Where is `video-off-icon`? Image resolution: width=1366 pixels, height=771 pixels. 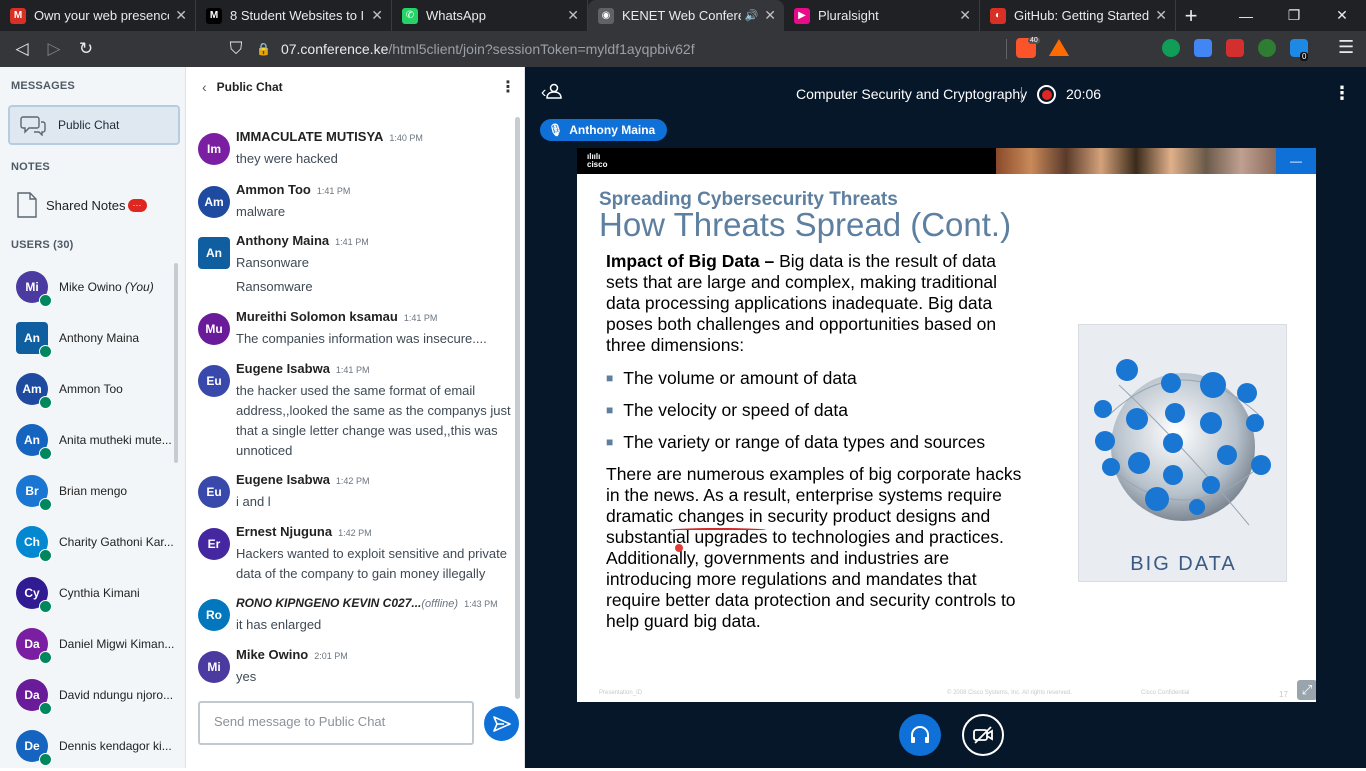
video-off-icon is located at coordinates (983, 735).